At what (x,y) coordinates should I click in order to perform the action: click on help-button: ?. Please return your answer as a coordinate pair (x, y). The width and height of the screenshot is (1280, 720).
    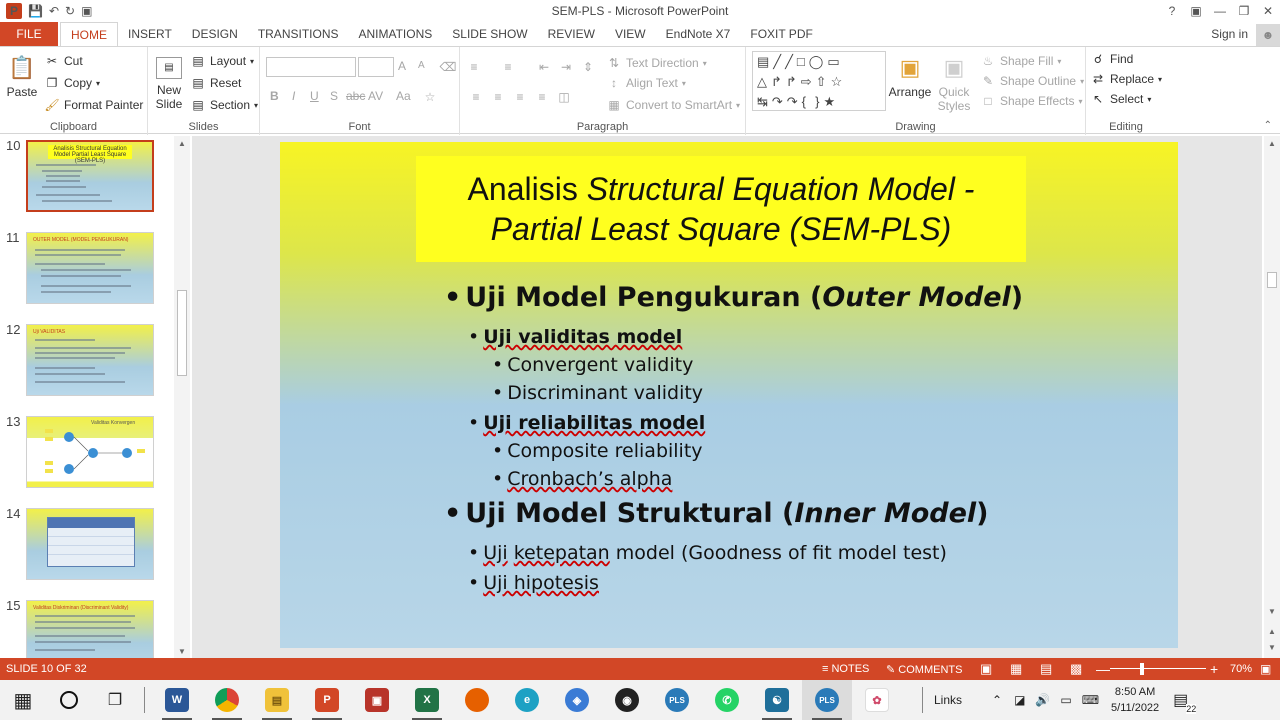
    Looking at the image, I should click on (1172, 11).